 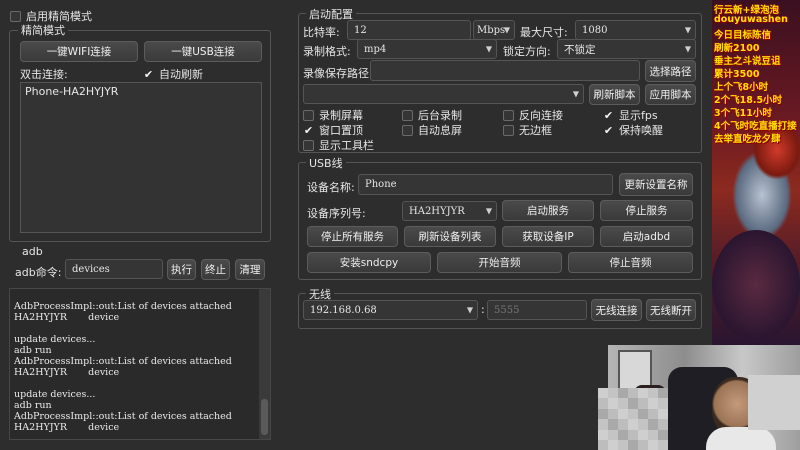 What do you see at coordinates (633, 419) in the screenshot?
I see `mosaic-blur-patch` at bounding box center [633, 419].